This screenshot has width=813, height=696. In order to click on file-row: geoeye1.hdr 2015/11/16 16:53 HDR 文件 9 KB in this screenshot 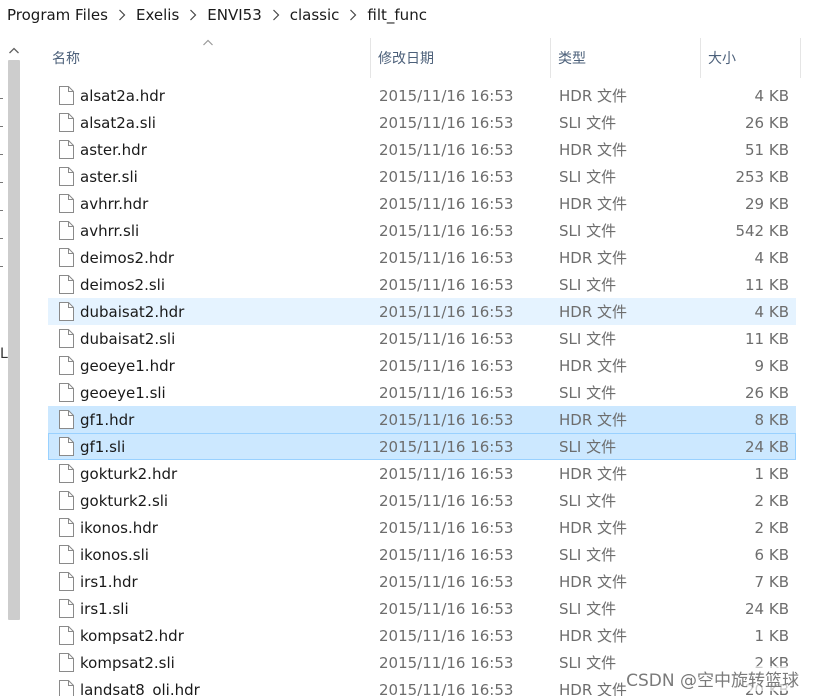, I will do `click(422, 365)`.